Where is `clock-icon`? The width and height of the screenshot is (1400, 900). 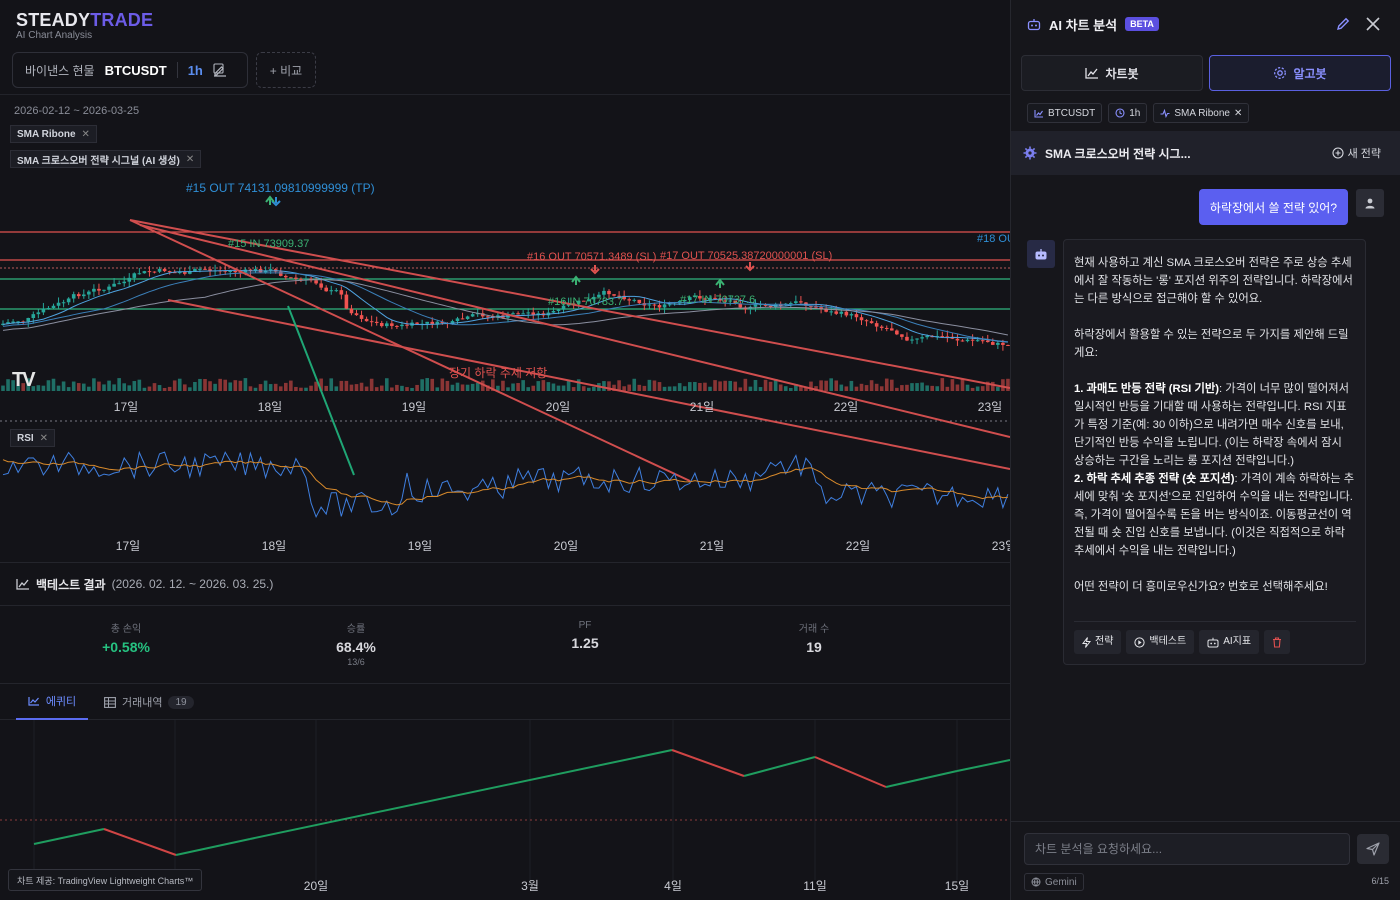 clock-icon is located at coordinates (1120, 113).